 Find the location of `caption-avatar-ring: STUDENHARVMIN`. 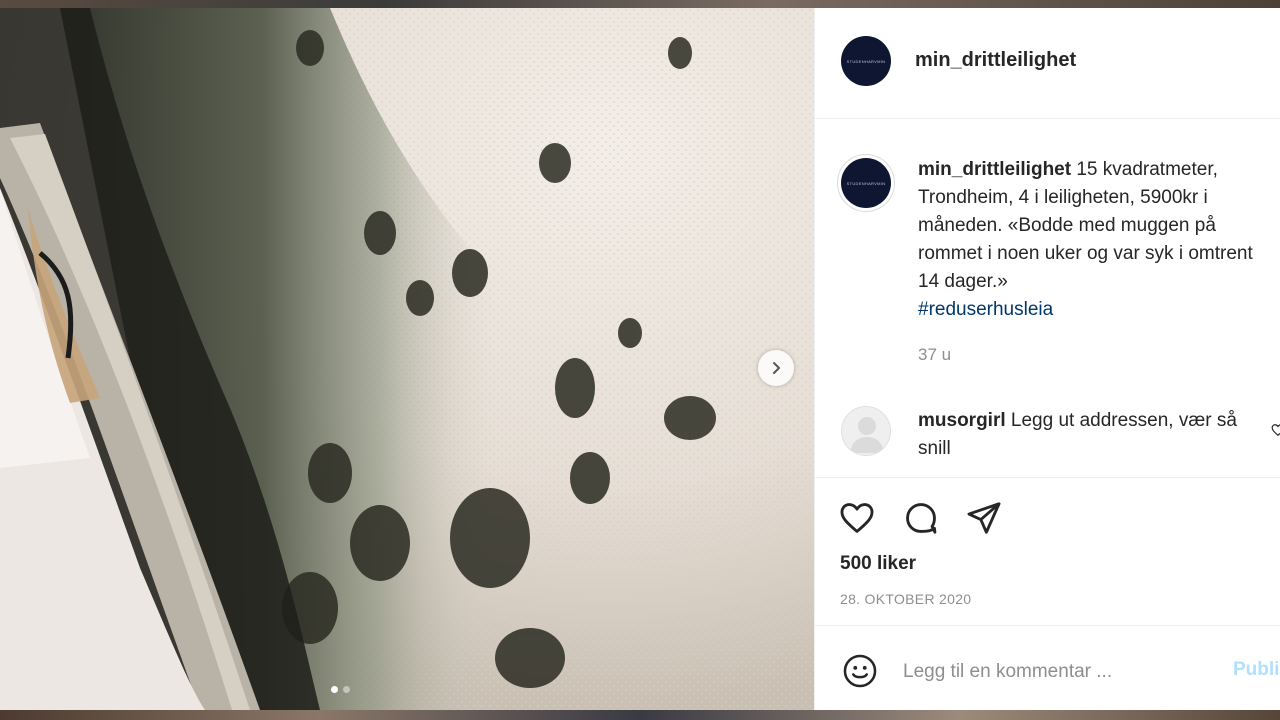

caption-avatar-ring: STUDENHARVMIN is located at coordinates (866, 183).